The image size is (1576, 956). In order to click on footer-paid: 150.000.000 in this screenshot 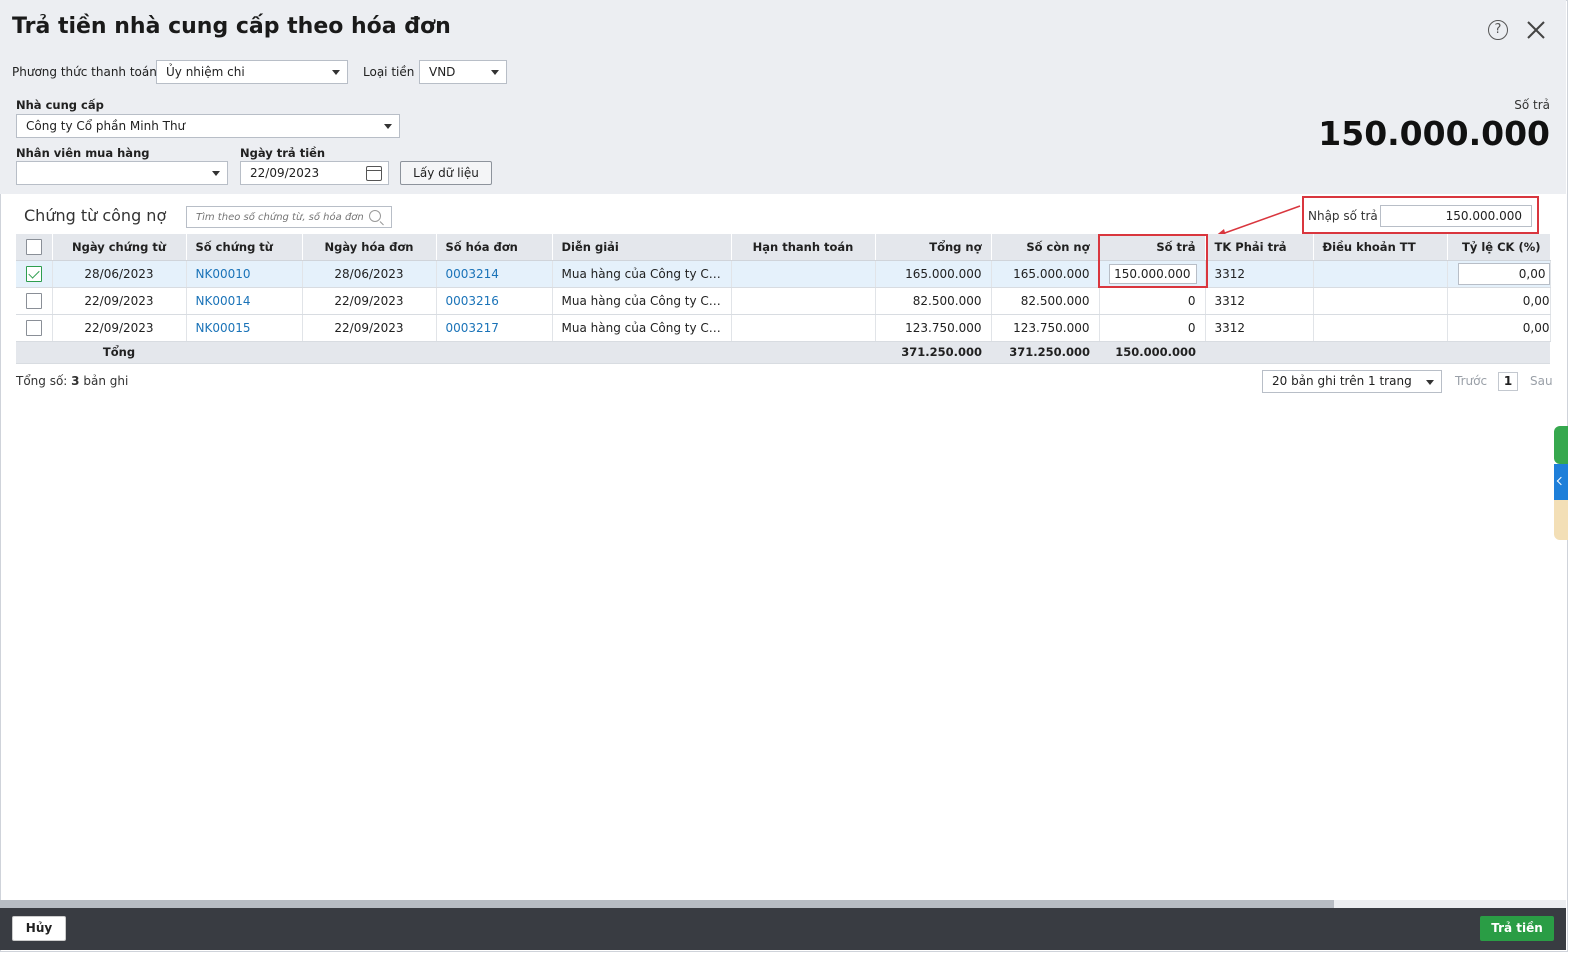, I will do `click(1152, 352)`.